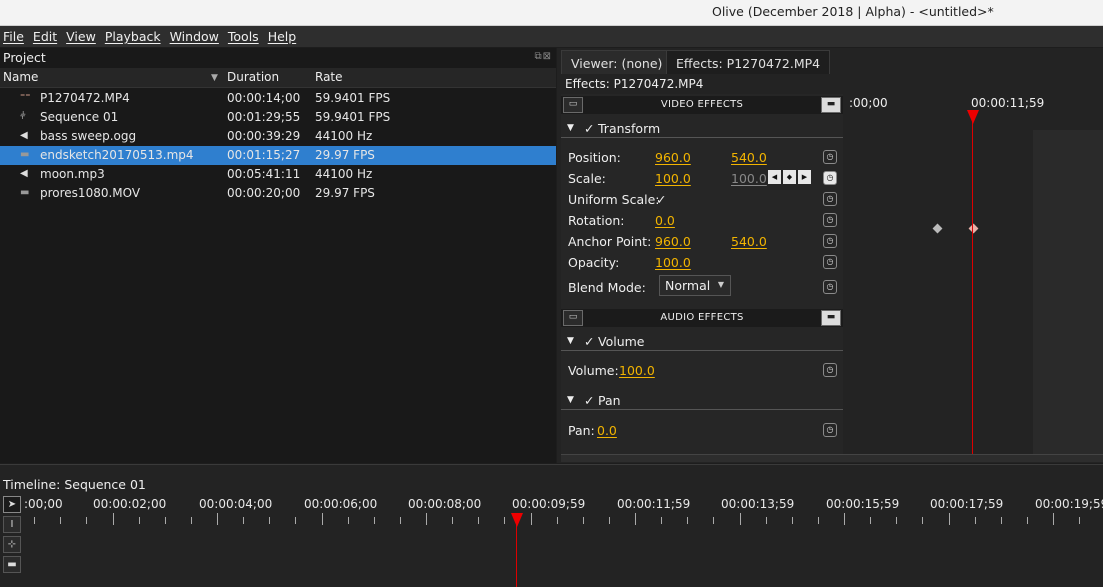 This screenshot has height=587, width=1103. What do you see at coordinates (614, 199) in the screenshot?
I see `uniform-scale-label: Uniform Scale:` at bounding box center [614, 199].